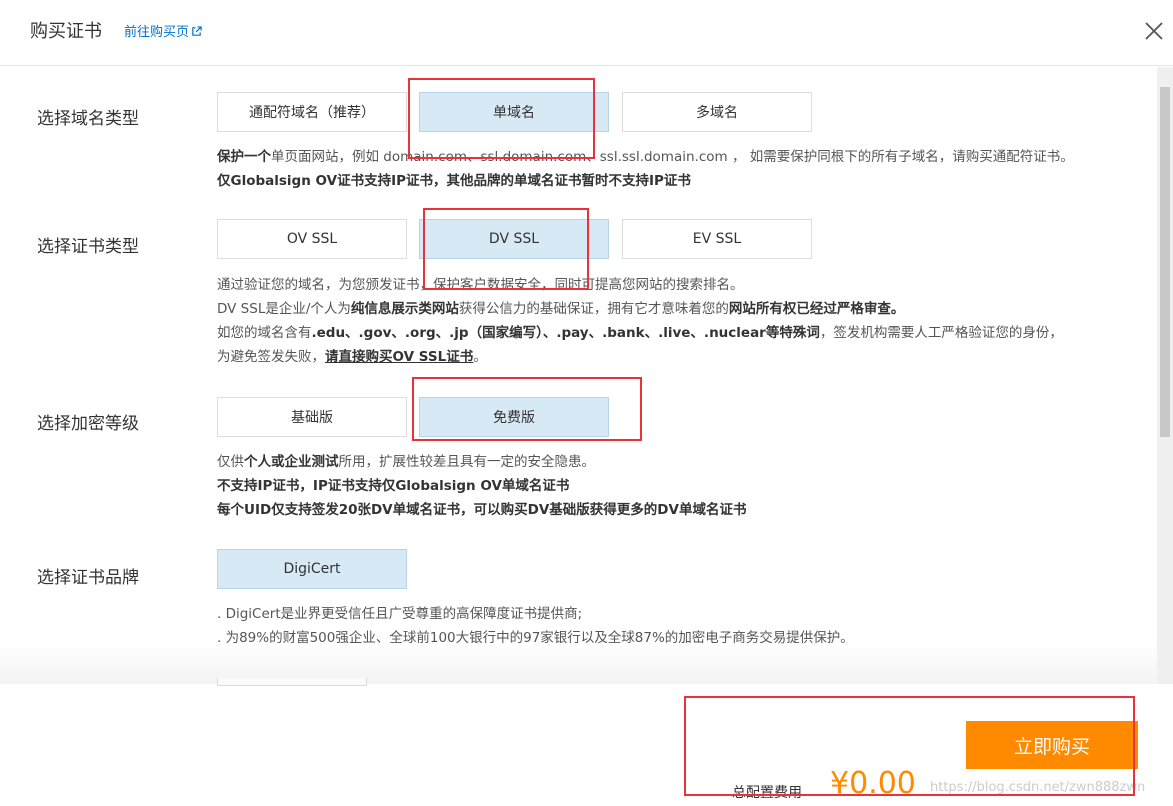 The image size is (1173, 806). Describe the element at coordinates (514, 112) in the screenshot. I see `option-single-domain: 单域名` at that location.